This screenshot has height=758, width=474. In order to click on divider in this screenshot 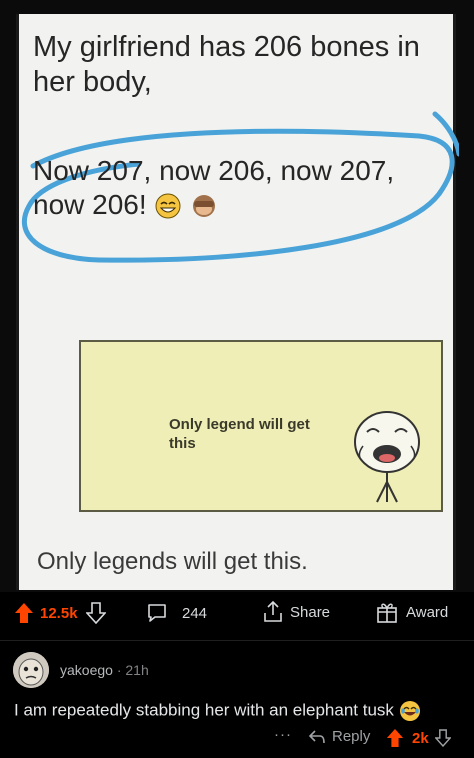, I will do `click(237, 640)`.